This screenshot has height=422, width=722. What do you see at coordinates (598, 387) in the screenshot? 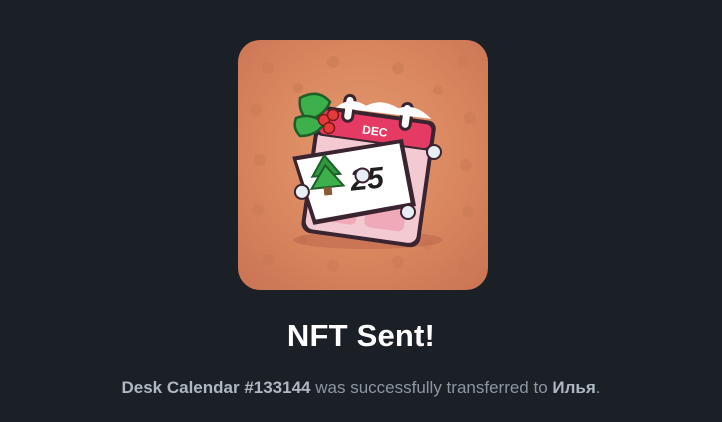
I see `transfer-message-end: .` at bounding box center [598, 387].